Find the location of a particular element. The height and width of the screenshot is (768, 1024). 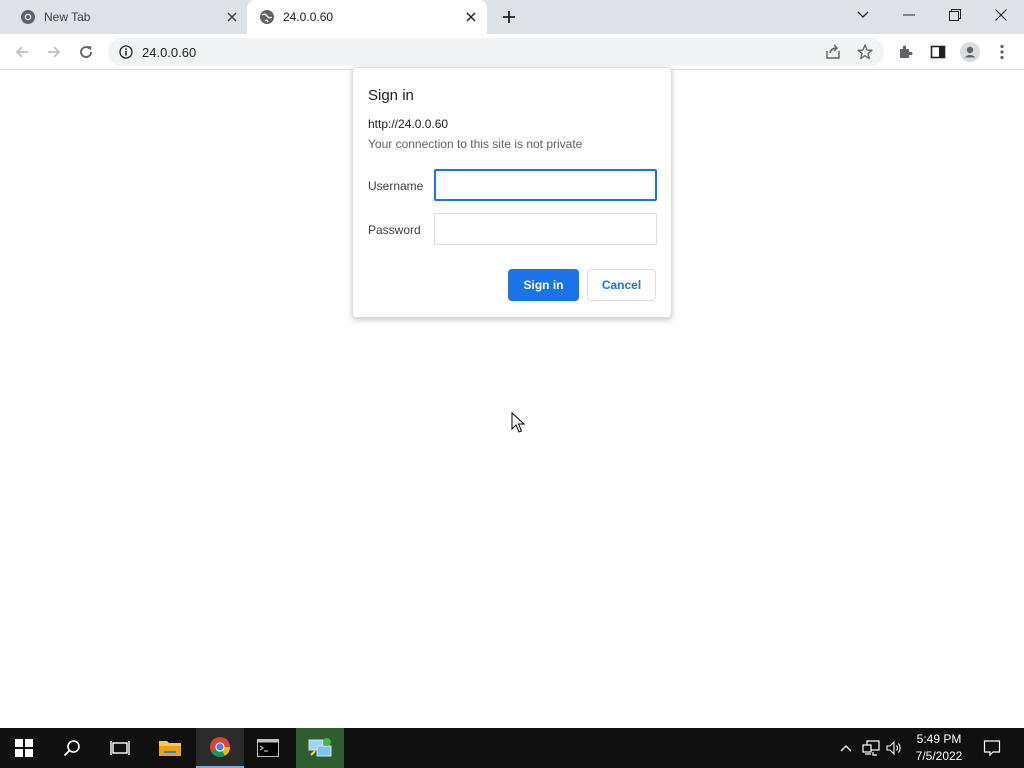

network-tool-button is located at coordinates (320, 748).